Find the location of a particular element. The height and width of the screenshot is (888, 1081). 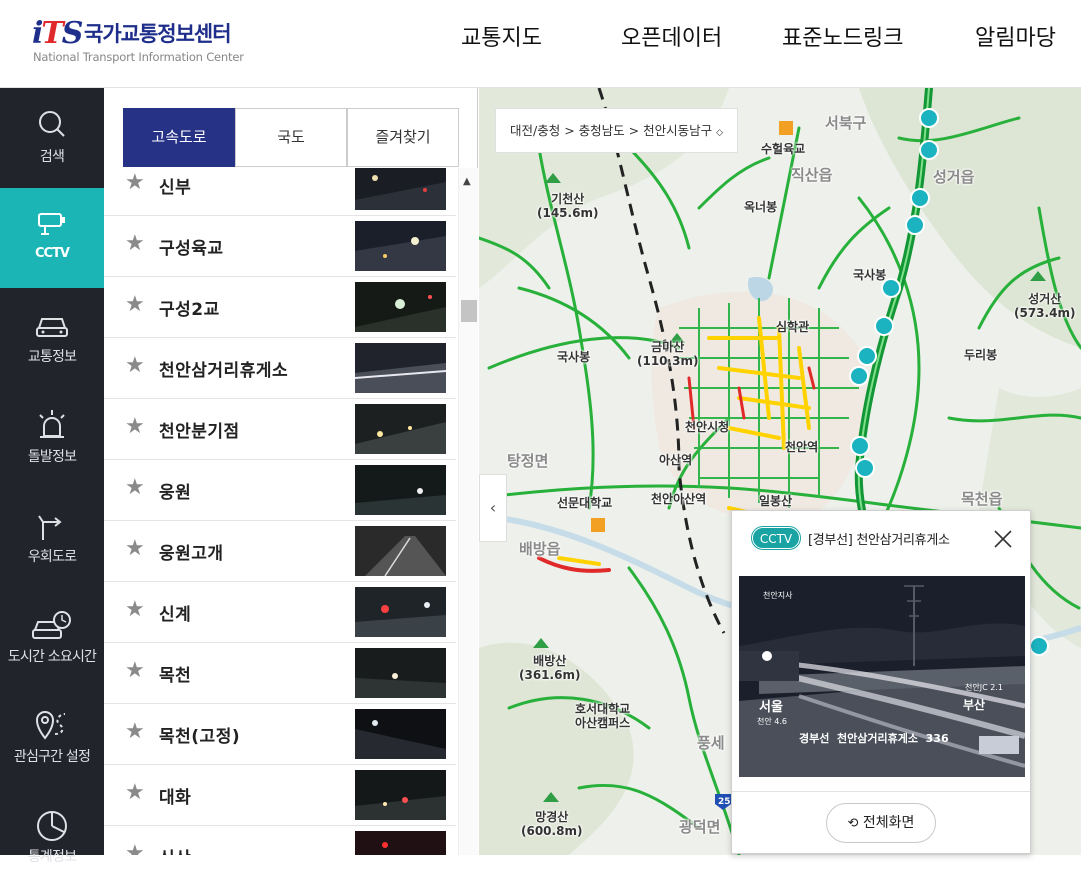

breadcrumb-item: 대전/충청 is located at coordinates (535, 130).